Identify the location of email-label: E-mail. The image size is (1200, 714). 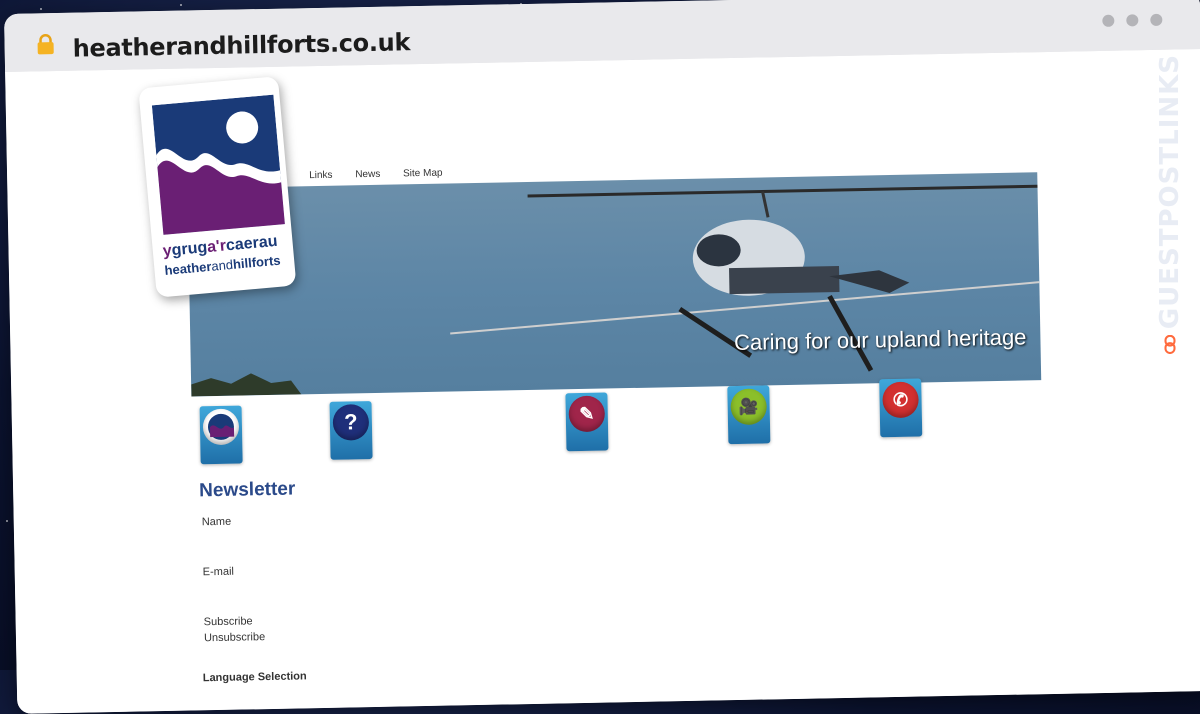
(218, 572).